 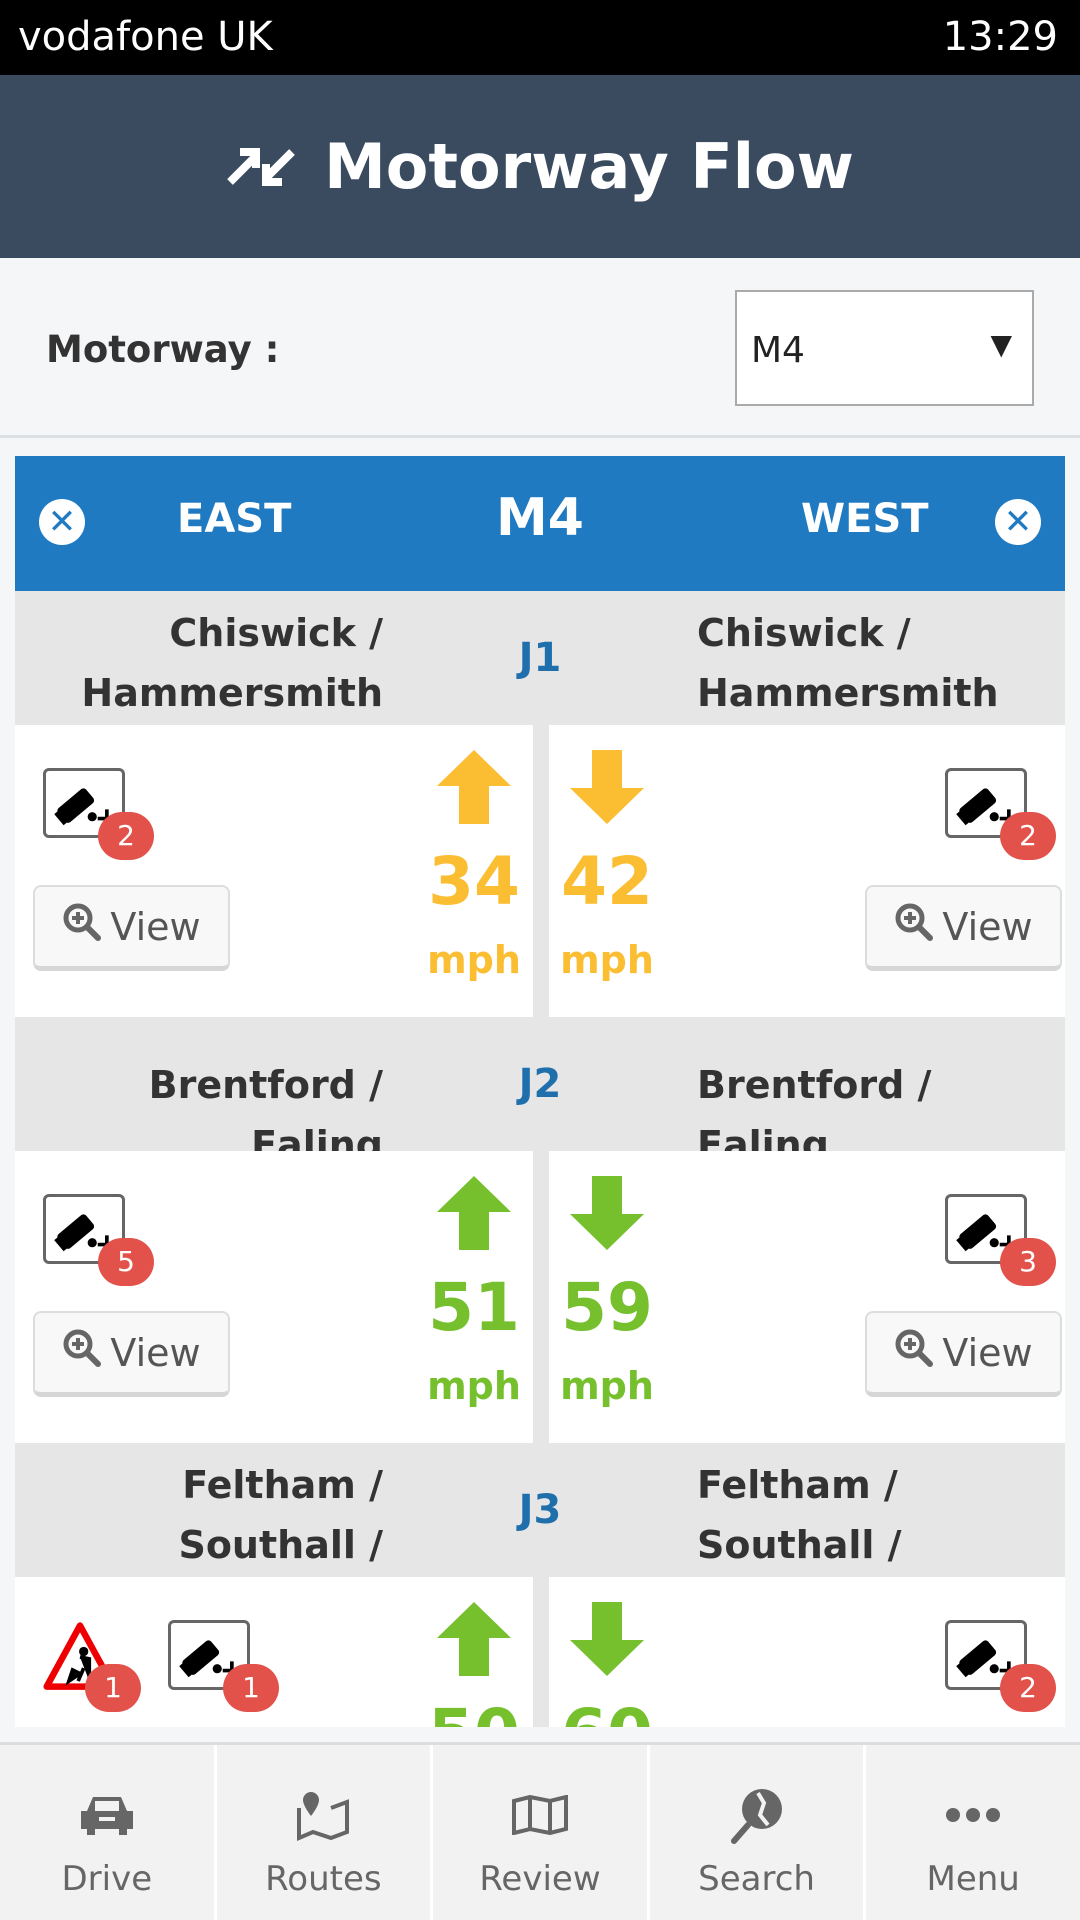 What do you see at coordinates (973, 1815) in the screenshot?
I see `more-icon` at bounding box center [973, 1815].